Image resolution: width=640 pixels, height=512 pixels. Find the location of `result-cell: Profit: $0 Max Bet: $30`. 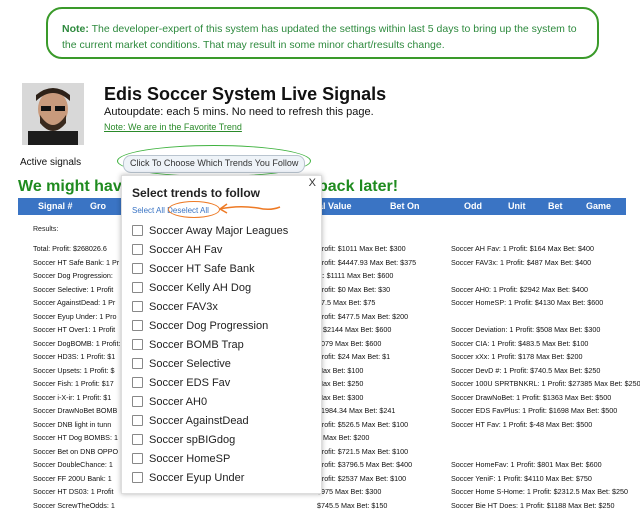

result-cell: Profit: $0 Max Bet: $30 is located at coordinates (353, 290).